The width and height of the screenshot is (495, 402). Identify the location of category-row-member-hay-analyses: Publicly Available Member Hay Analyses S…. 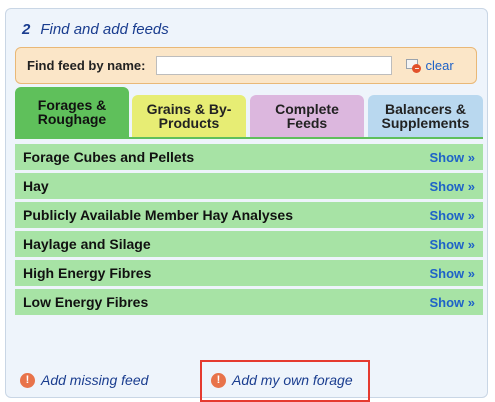
(249, 215).